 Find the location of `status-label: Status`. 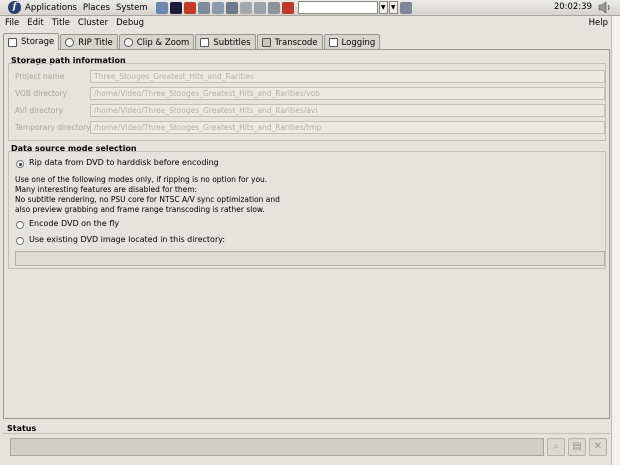

status-label: Status is located at coordinates (22, 428).